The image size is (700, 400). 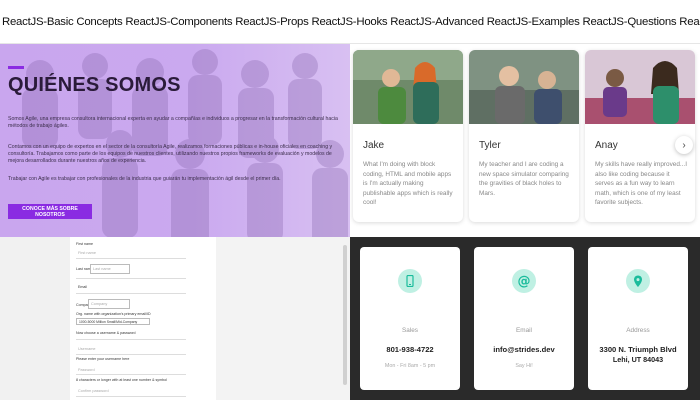 I want to click on contact-value: 3300 N. Triumph Blvd, so click(x=638, y=349).